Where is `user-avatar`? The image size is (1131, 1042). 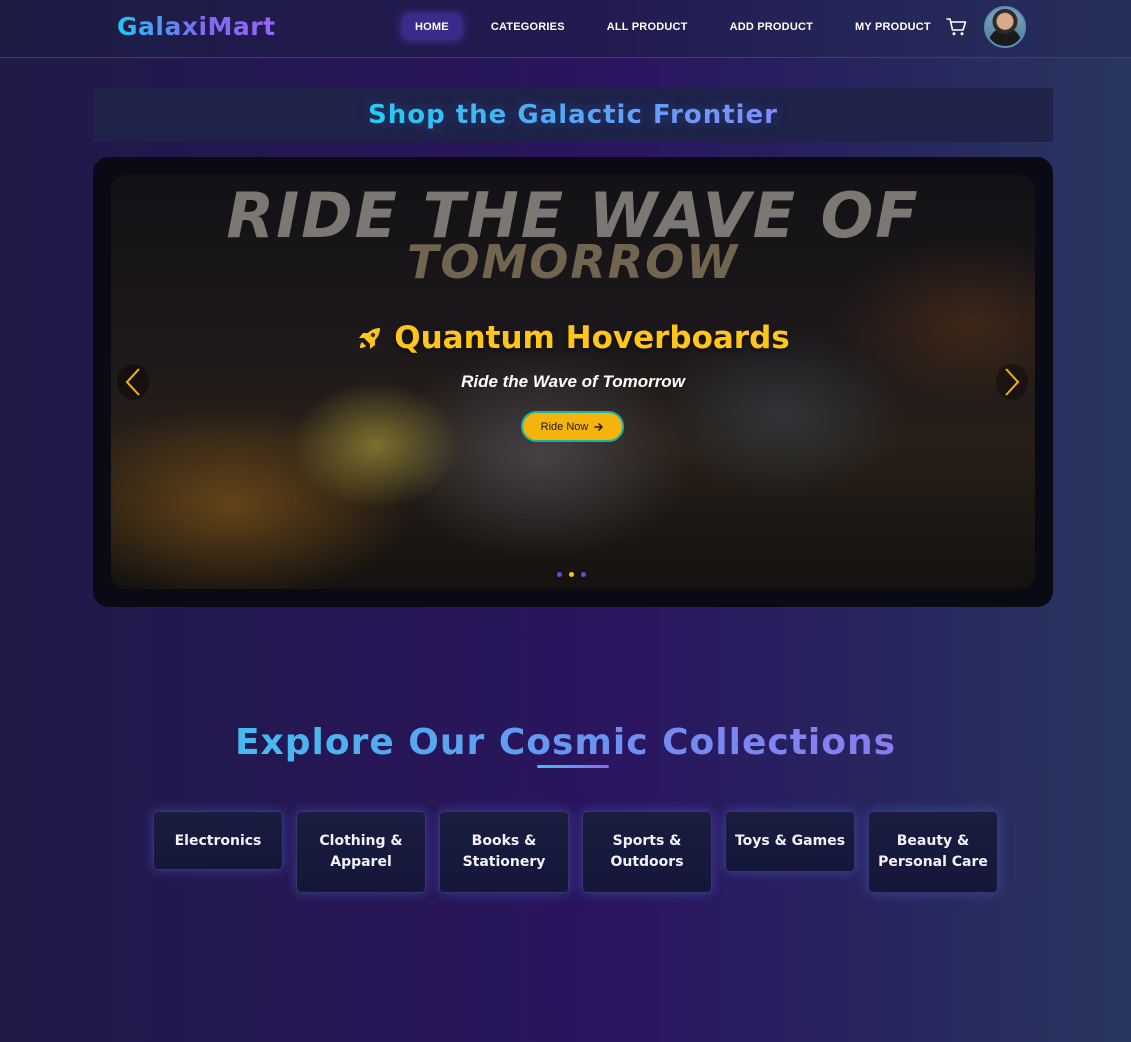
user-avatar is located at coordinates (1005, 27).